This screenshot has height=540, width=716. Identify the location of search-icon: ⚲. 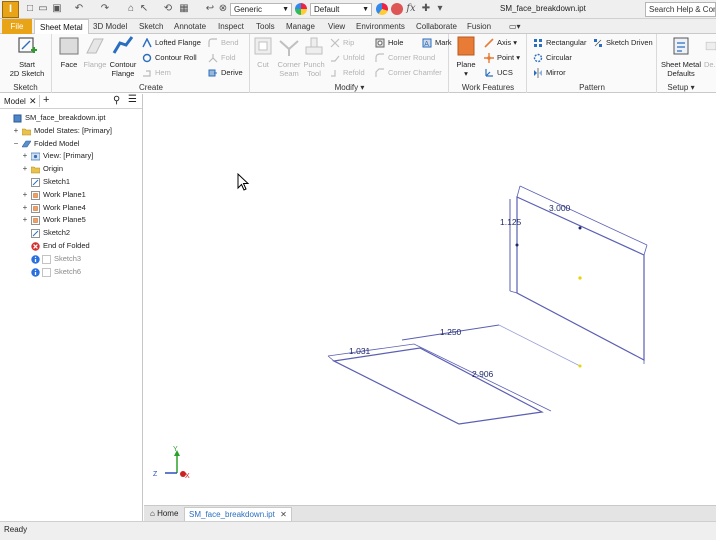
(116, 100).